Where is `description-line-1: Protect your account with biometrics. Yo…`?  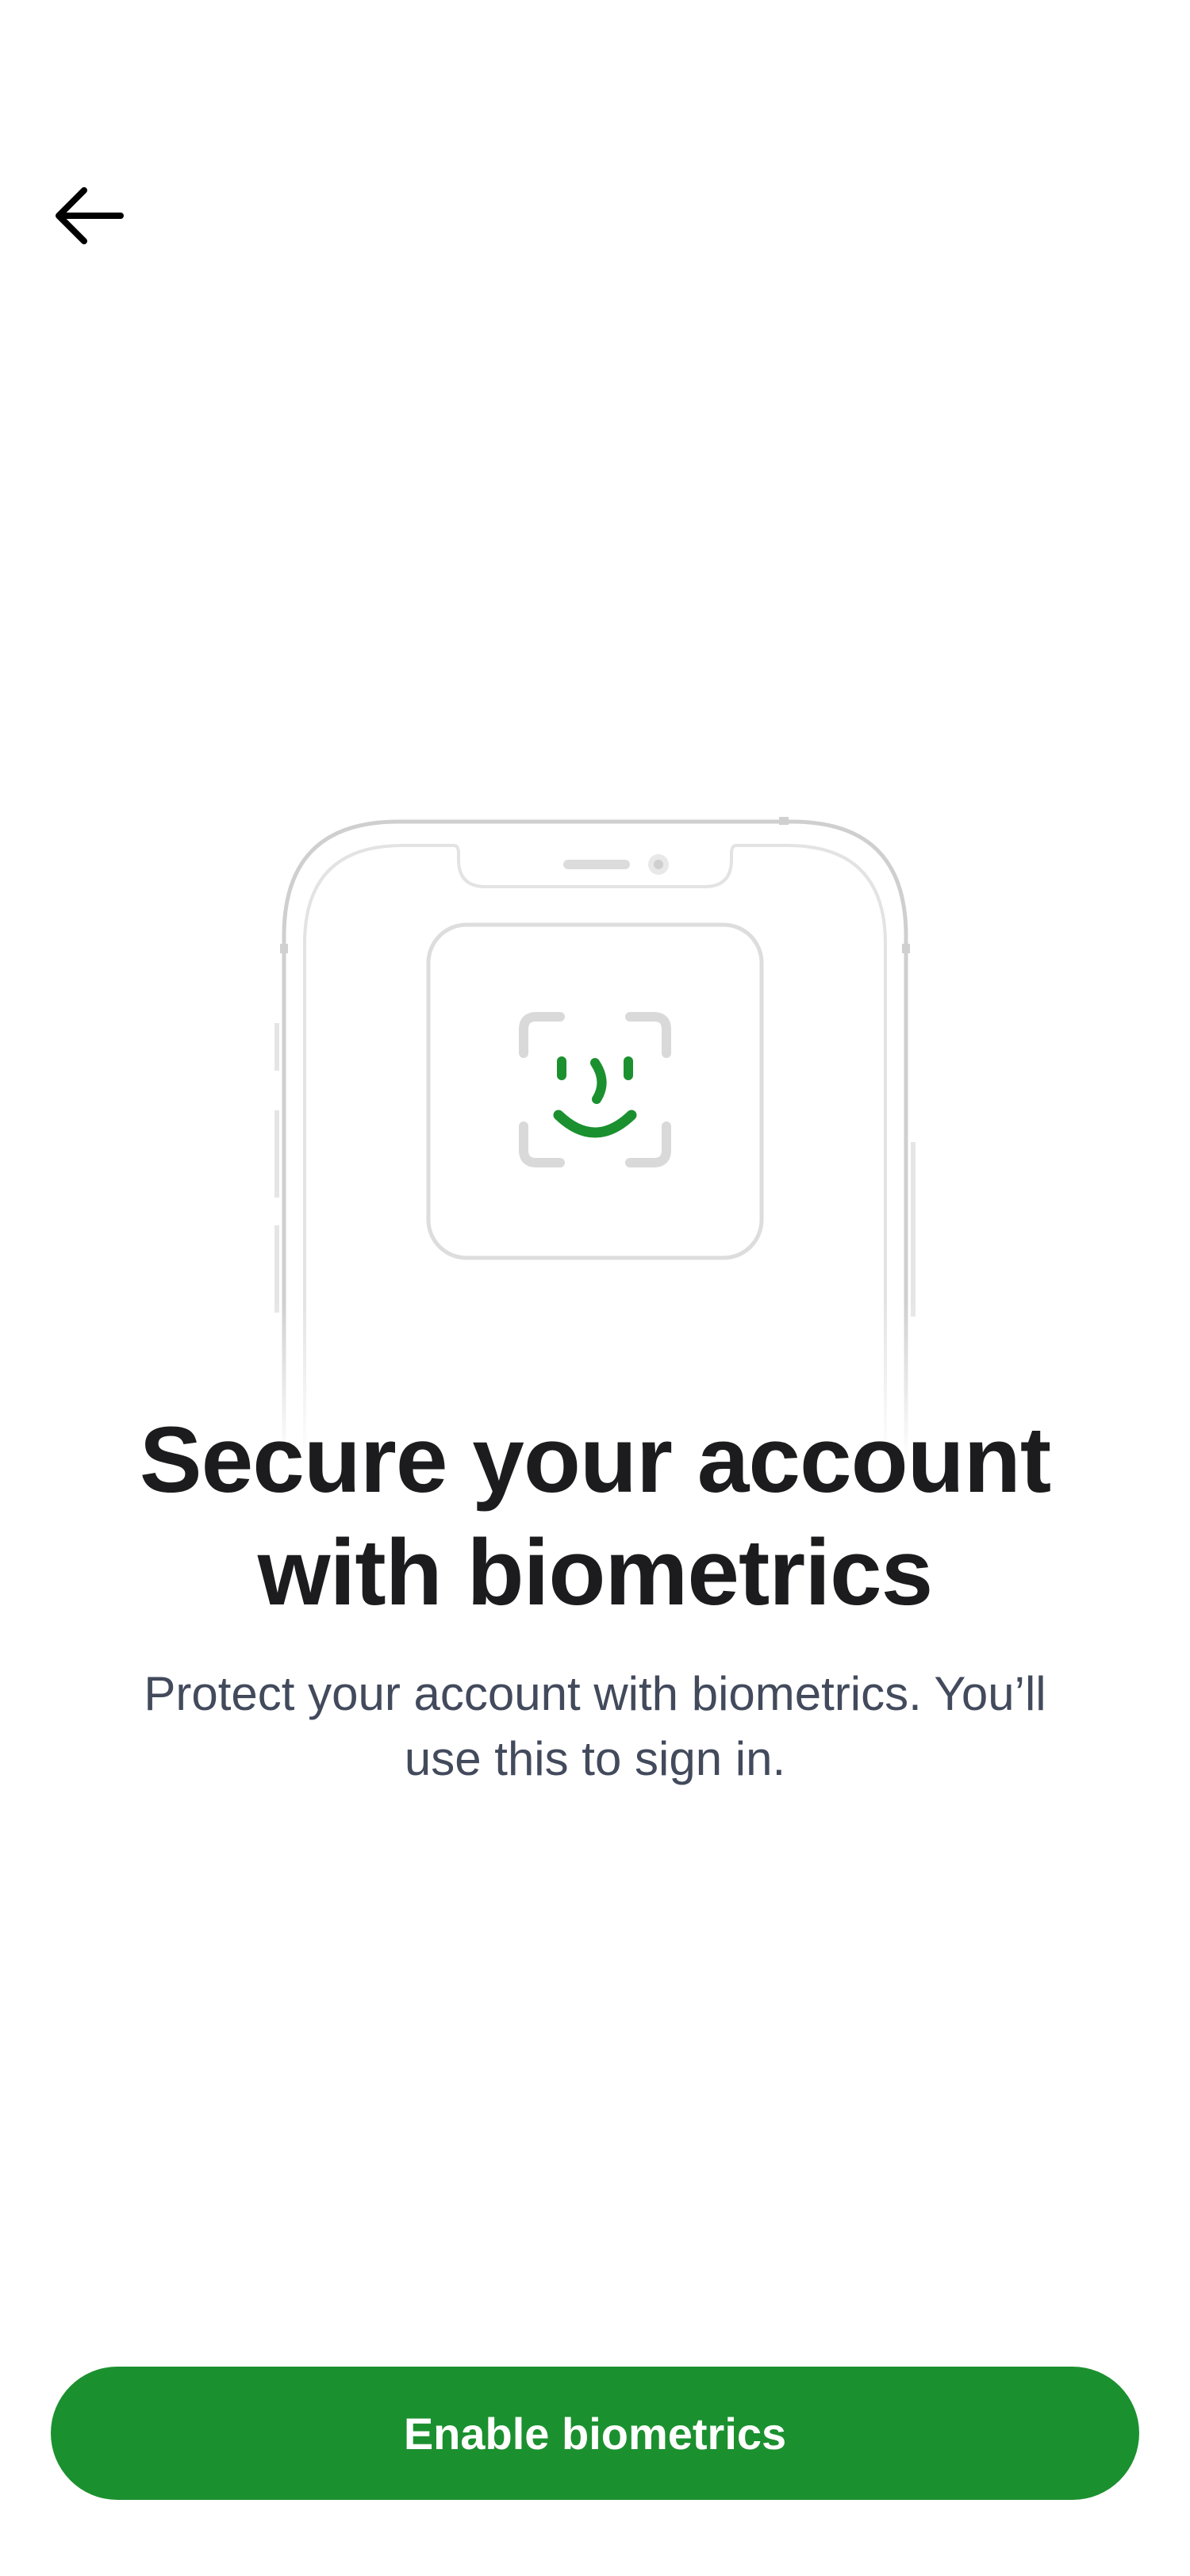 description-line-1: Protect your account with biometrics. Yo… is located at coordinates (595, 1694).